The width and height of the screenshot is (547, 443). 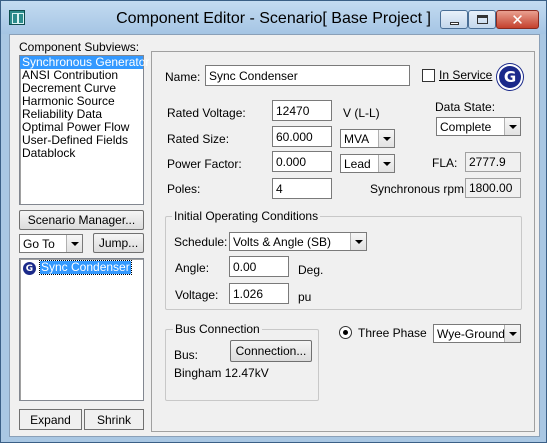 I want to click on schedule-label: Schedule:, so click(x=201, y=242).